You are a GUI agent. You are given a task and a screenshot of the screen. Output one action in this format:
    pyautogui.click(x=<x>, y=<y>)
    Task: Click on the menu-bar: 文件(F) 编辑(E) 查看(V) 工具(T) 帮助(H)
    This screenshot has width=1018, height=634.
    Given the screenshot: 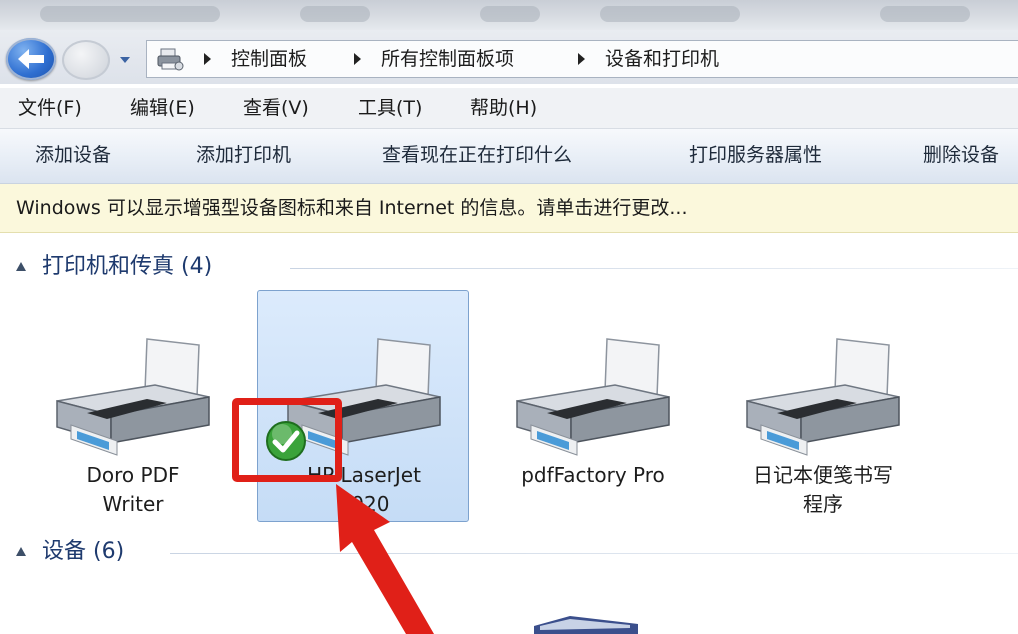 What is the action you would take?
    pyautogui.click(x=509, y=108)
    